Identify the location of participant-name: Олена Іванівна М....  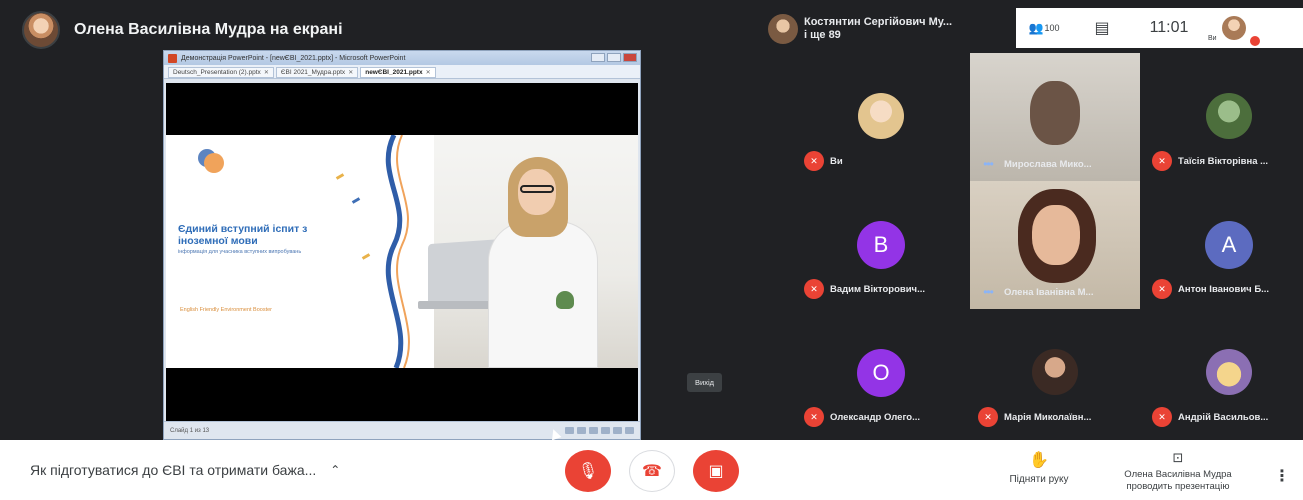
(1049, 292).